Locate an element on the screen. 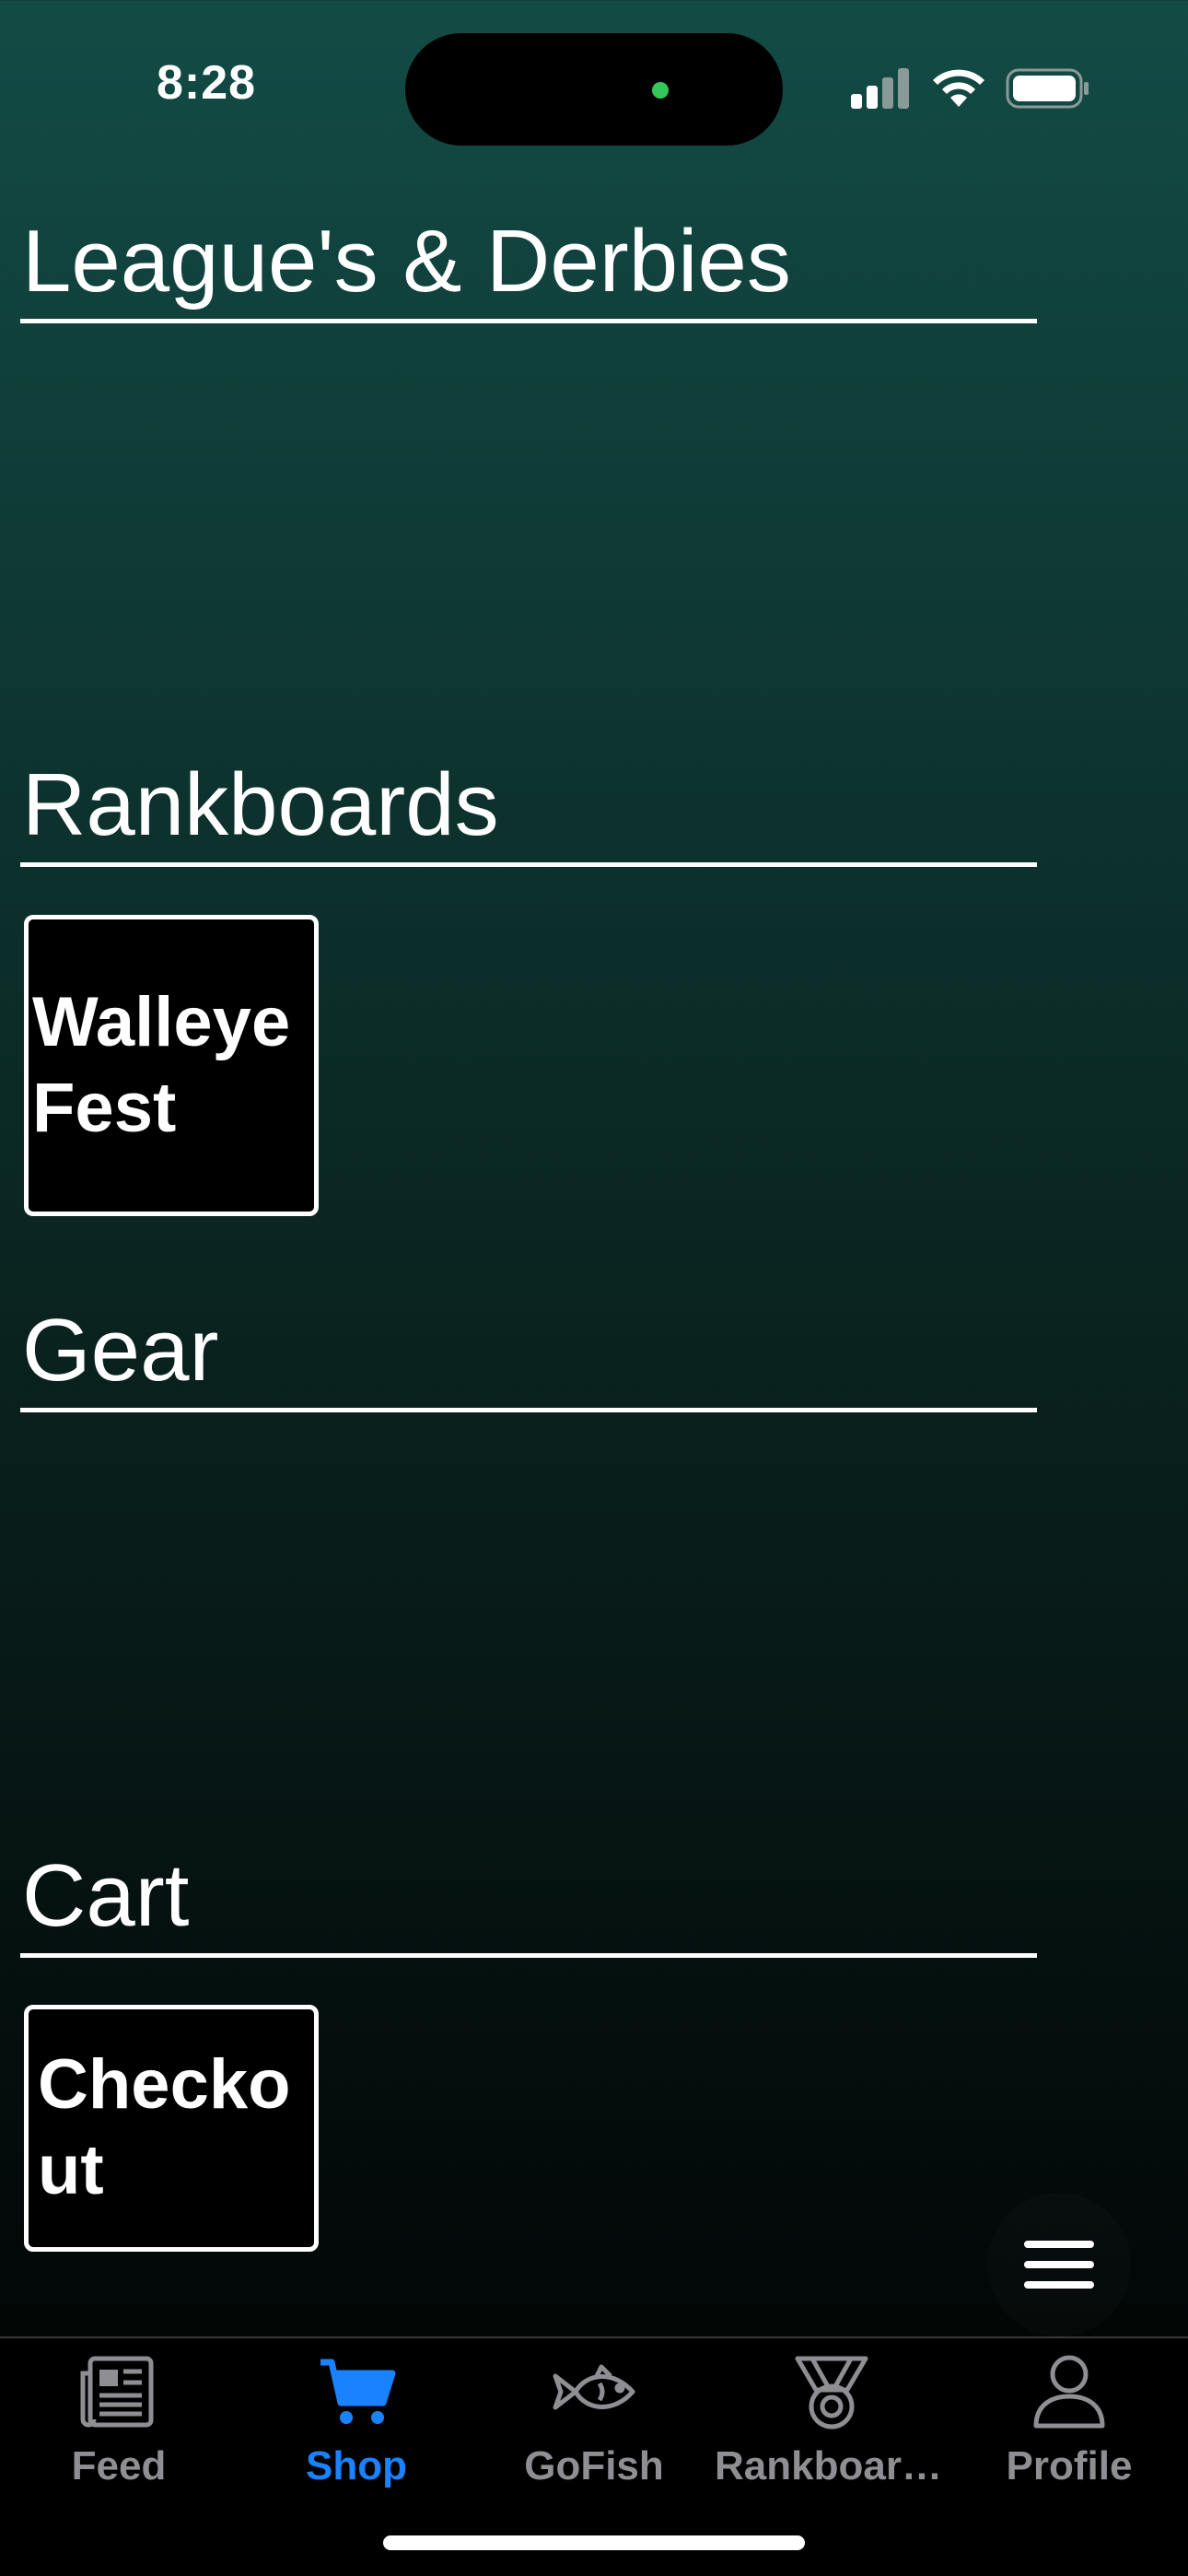 This screenshot has width=1188, height=2576. person-icon is located at coordinates (1069, 2392).